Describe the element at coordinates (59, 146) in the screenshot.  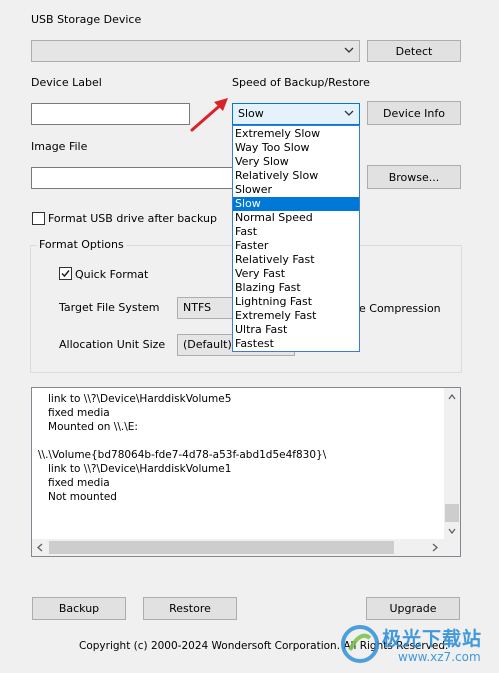
I see `image-file-label: Image File` at that location.